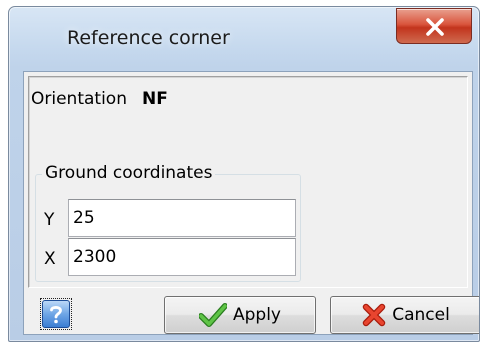  I want to click on cancel-button-label: Cancel, so click(421, 315).